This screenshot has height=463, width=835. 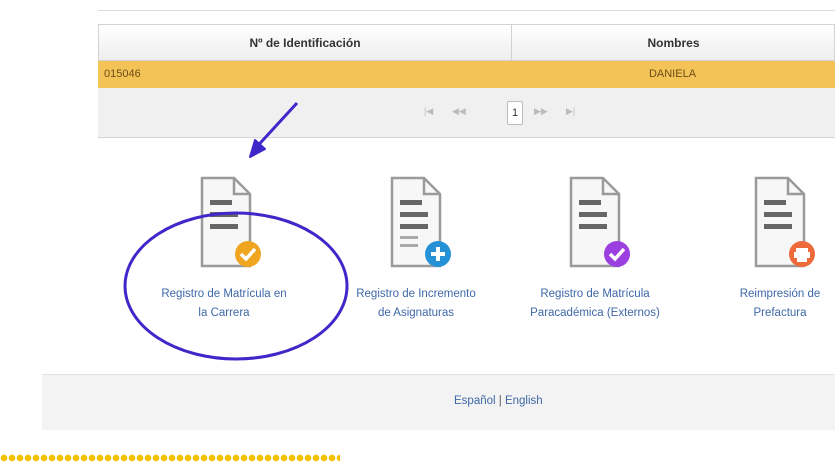 I want to click on top-strip, so click(x=466, y=5).